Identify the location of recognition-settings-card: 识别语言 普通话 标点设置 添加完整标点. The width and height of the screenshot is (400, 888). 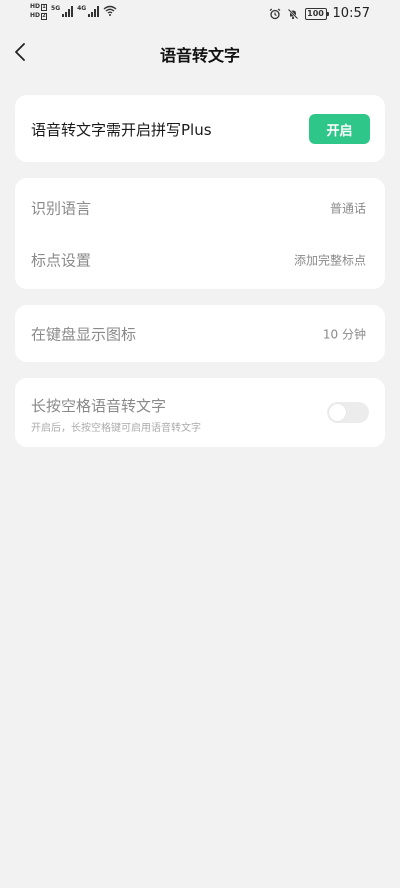
(200, 233).